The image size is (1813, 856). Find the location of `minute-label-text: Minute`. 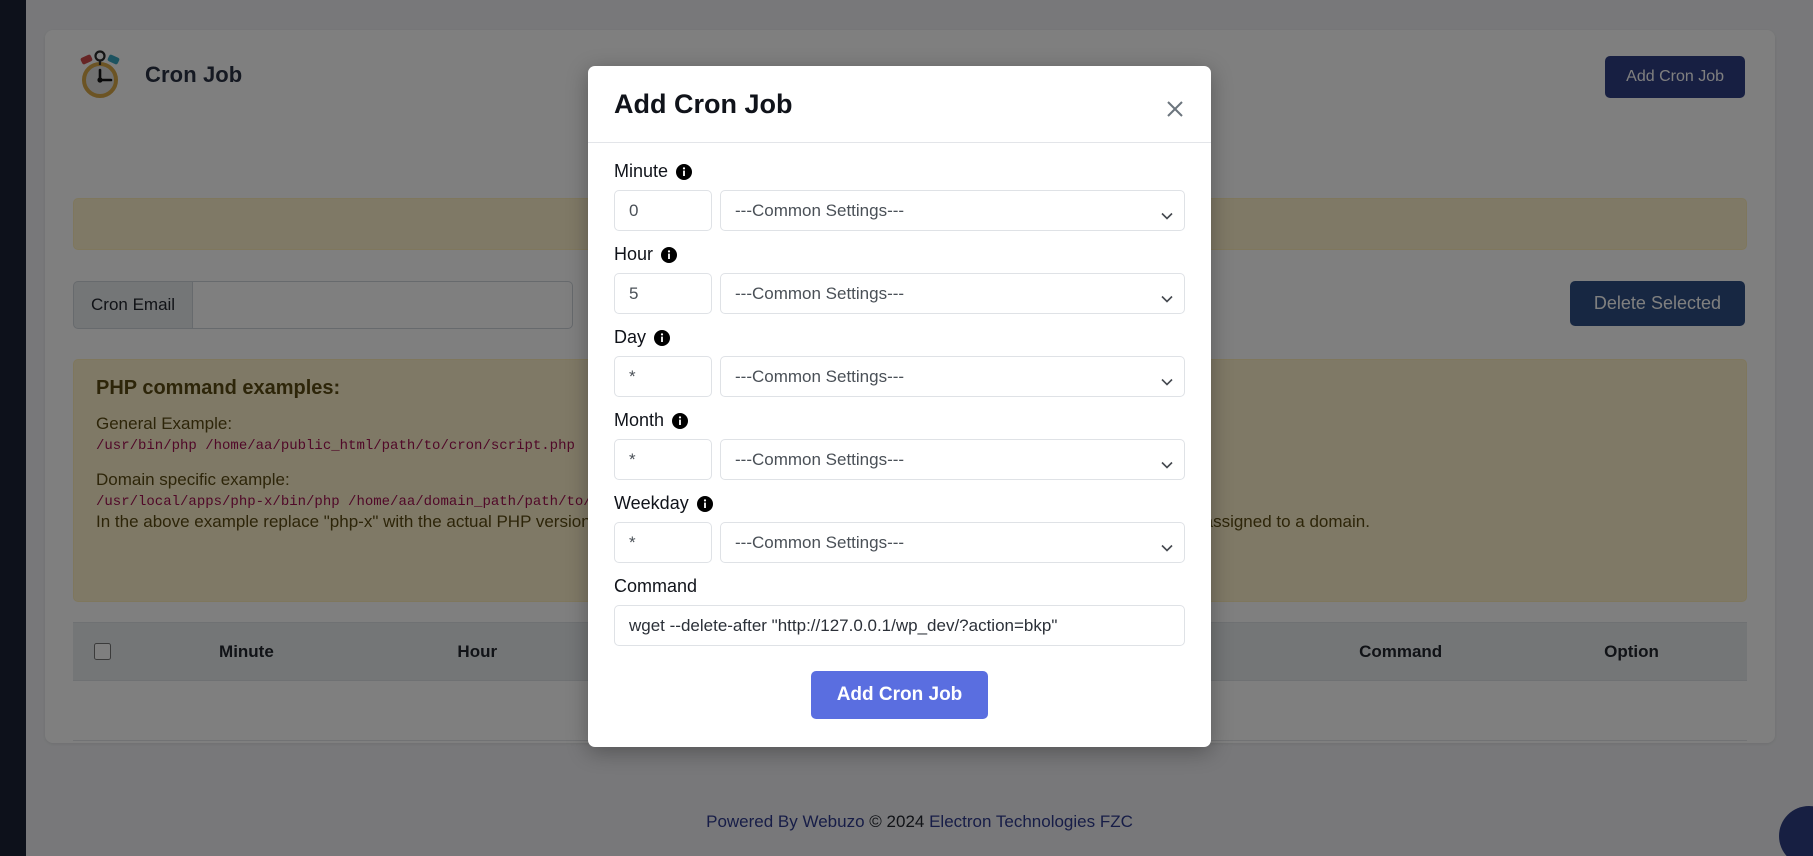

minute-label-text: Minute is located at coordinates (641, 171).